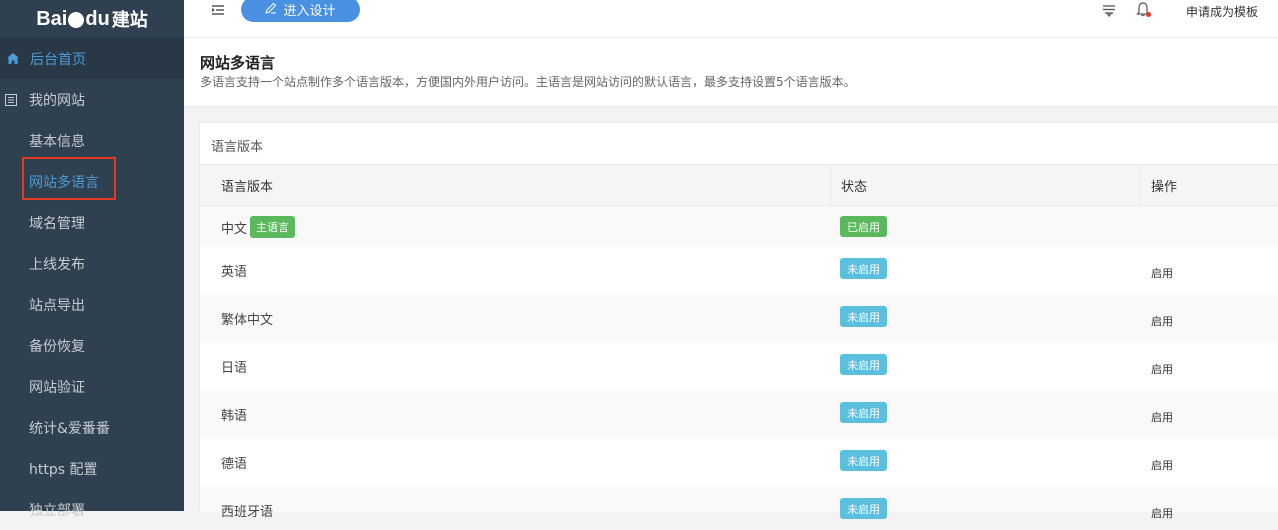  Describe the element at coordinates (63, 469) in the screenshot. I see `sidebar-item-label: https 配置` at that location.